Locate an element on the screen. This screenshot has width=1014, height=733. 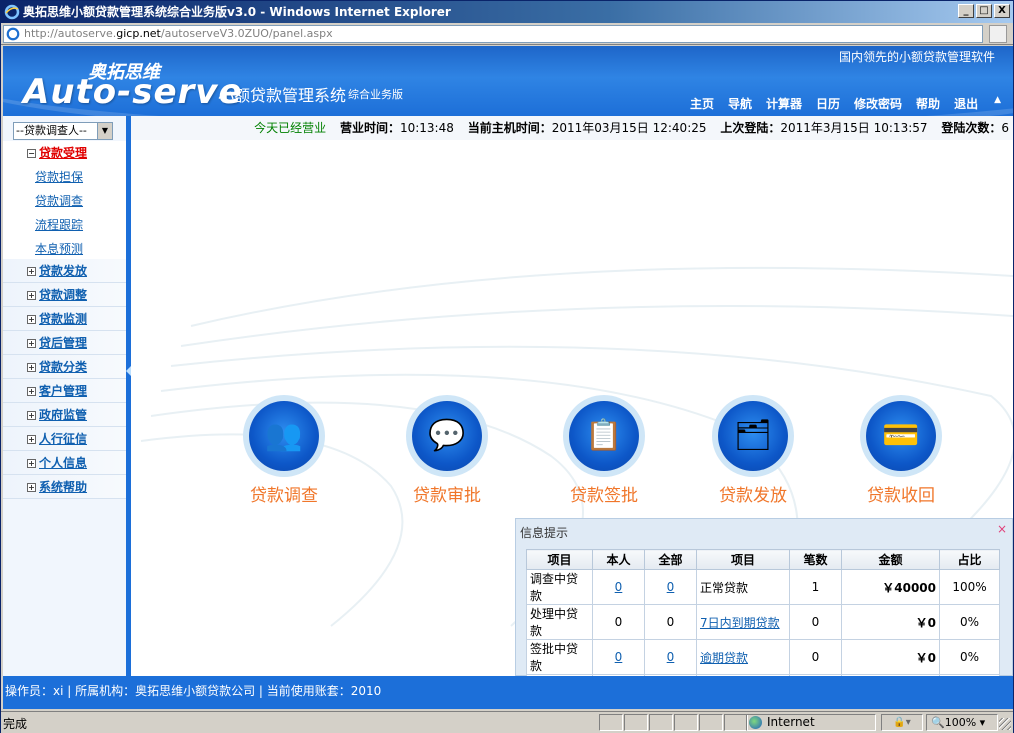
sidebar-item-loan-investigation: 贷款调查 is located at coordinates (64, 201).